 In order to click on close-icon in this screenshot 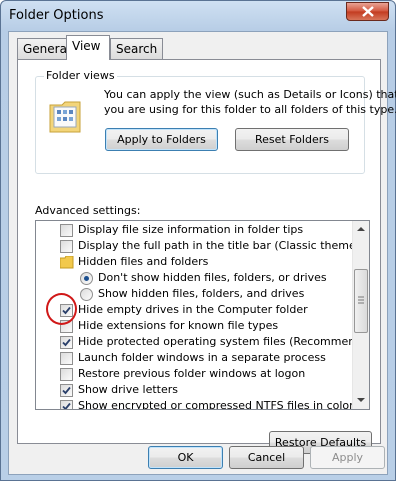, I will do `click(368, 11)`.